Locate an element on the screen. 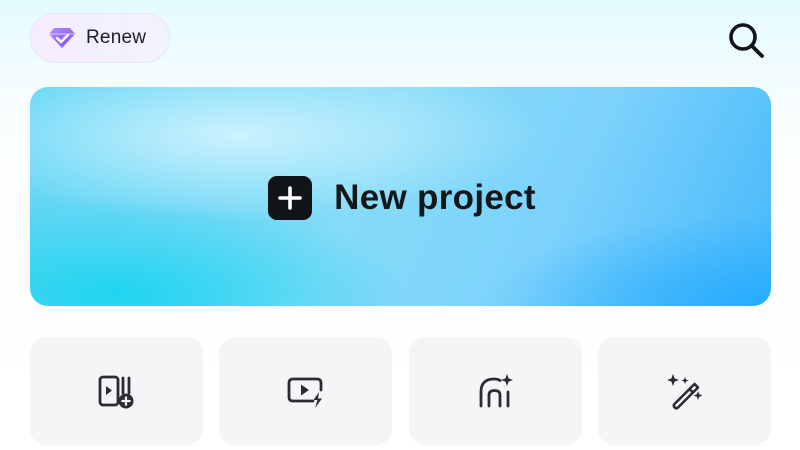 The width and height of the screenshot is (800, 450). ai-avatar-tile is located at coordinates (495, 391).